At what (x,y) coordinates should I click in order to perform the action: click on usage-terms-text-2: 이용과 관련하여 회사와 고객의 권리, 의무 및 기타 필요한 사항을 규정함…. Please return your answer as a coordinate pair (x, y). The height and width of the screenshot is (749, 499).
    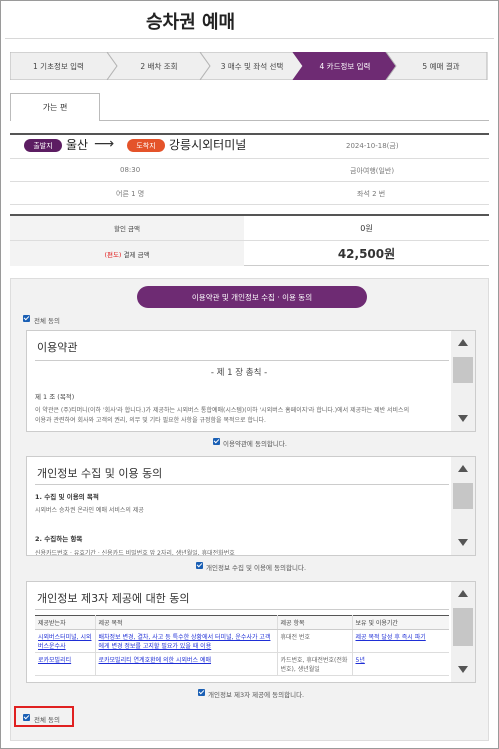
    Looking at the image, I should click on (150, 420).